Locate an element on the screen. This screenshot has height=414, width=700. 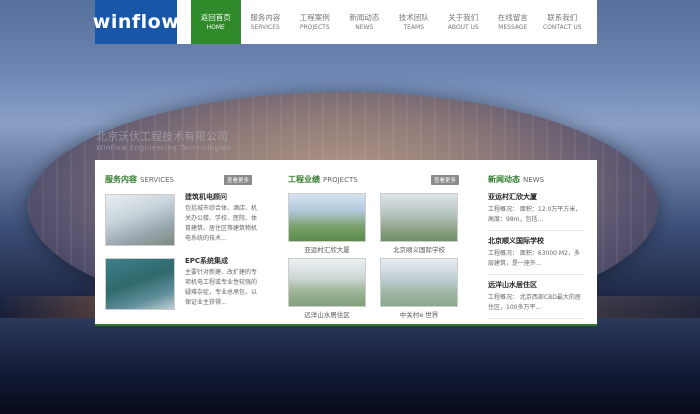
nav-item-sublabel: MESSAGE is located at coordinates (513, 27).